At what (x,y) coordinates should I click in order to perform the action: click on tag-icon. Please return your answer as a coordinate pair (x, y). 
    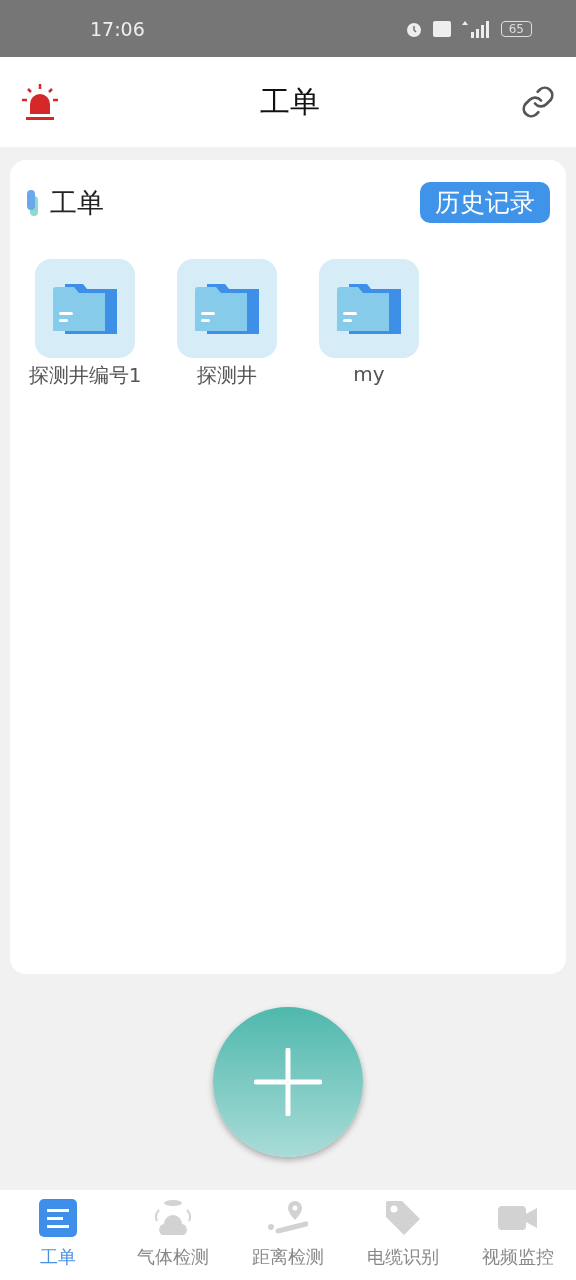
    Looking at the image, I should click on (403, 1218).